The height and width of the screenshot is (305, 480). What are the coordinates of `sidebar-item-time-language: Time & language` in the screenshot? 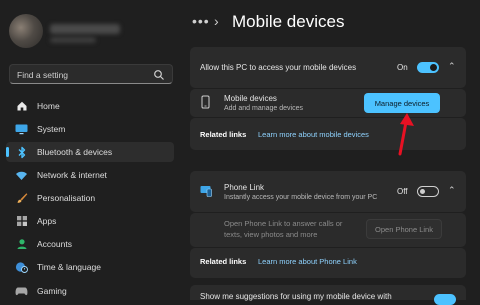 It's located at (90, 267).